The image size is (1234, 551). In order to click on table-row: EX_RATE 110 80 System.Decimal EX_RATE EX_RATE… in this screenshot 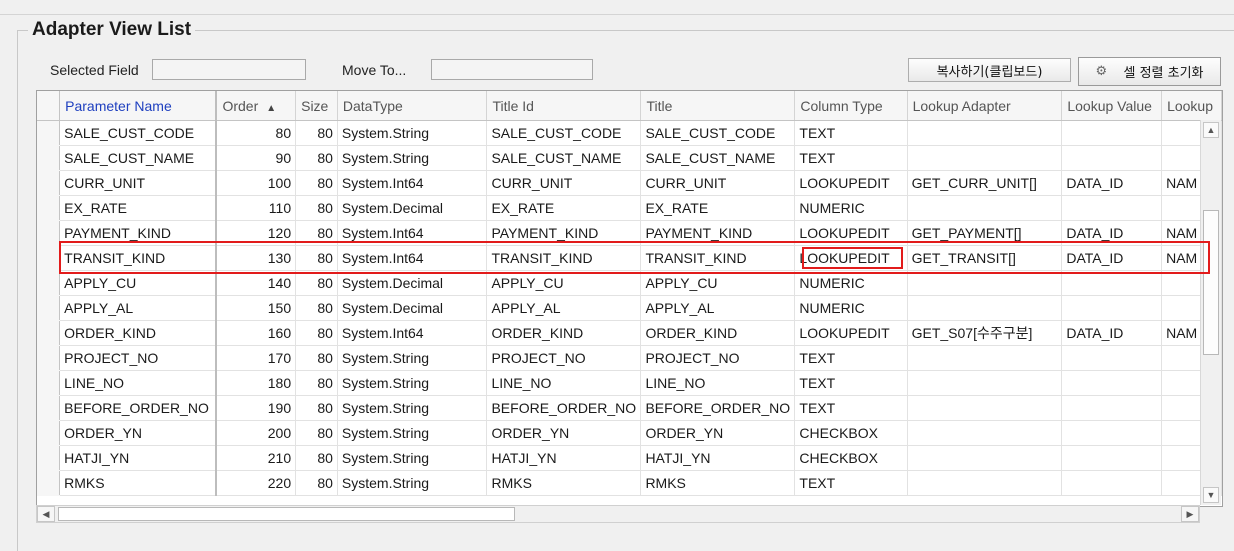, I will do `click(629, 208)`.